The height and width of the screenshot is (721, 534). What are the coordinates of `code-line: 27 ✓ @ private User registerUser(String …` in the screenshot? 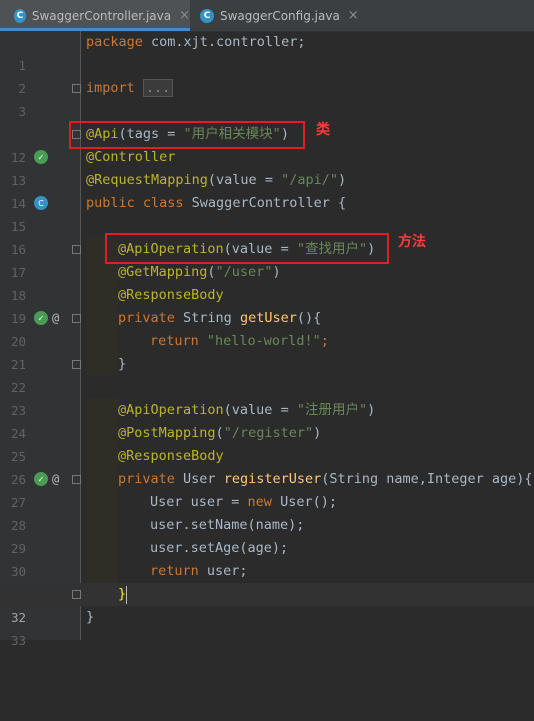 It's located at (267, 489).